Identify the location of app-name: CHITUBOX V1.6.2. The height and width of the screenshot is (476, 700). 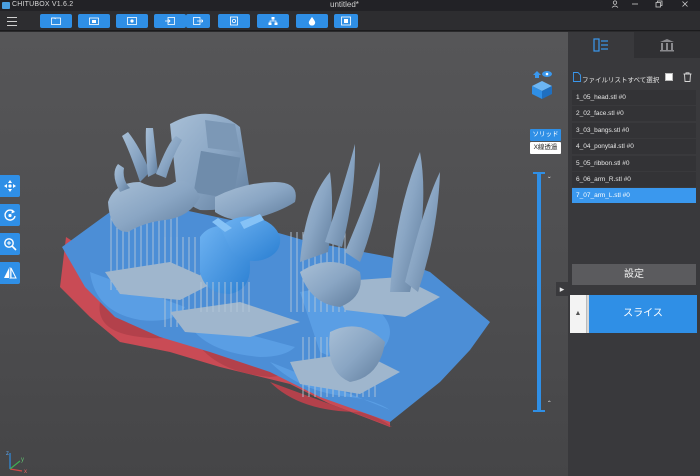
(43, 4).